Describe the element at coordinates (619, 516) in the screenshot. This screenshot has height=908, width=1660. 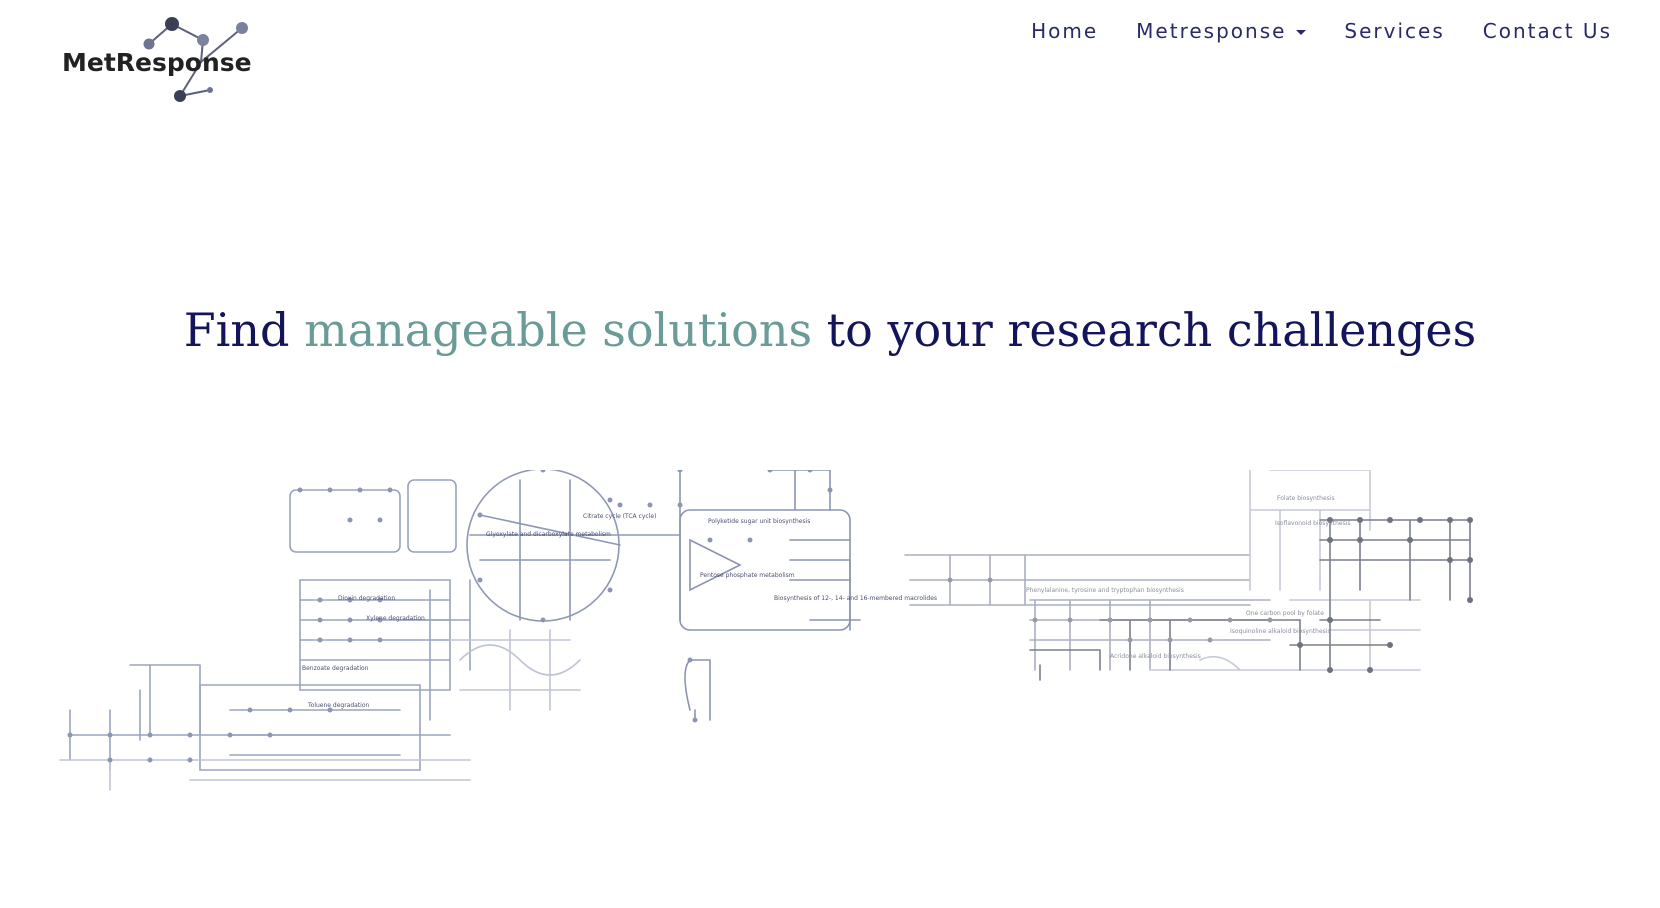
I see `label-tca: Citrate cycle (TCA cycle)` at that location.